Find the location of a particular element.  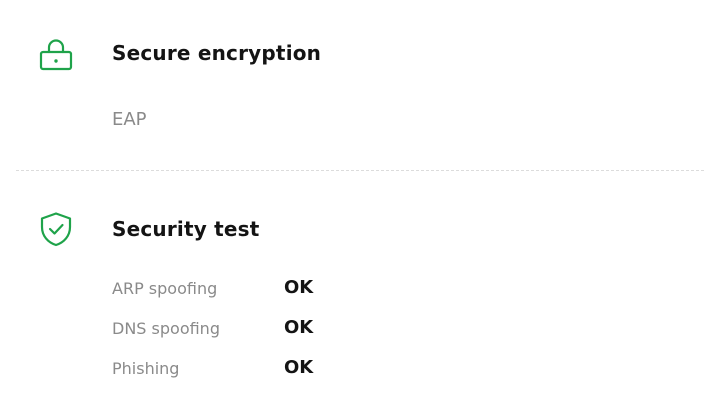

test-row-dns-spoofing: DNS spoofing OK is located at coordinates (262, 329).